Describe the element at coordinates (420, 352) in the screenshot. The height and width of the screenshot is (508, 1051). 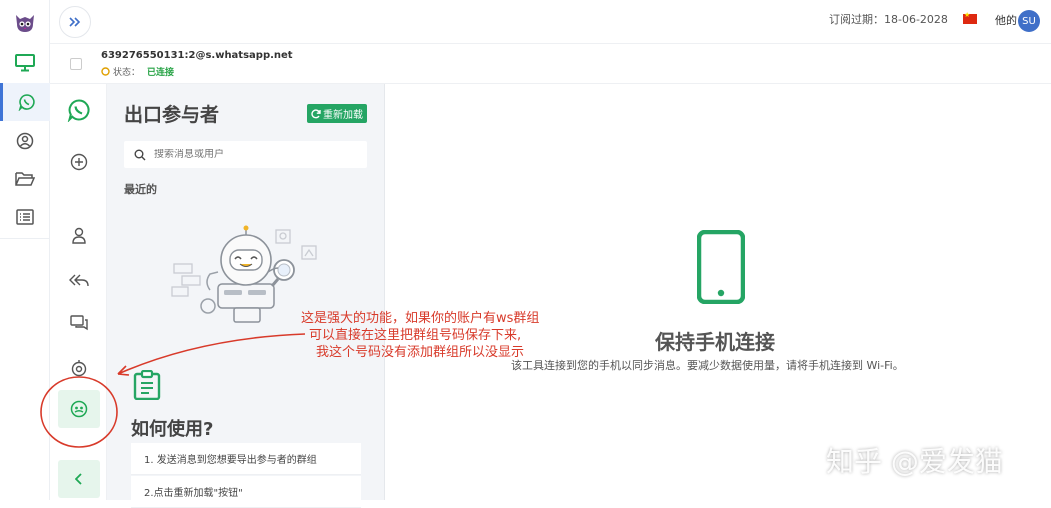
I see `annotation-line: 我这个号码没有添加群组所以没显示` at that location.